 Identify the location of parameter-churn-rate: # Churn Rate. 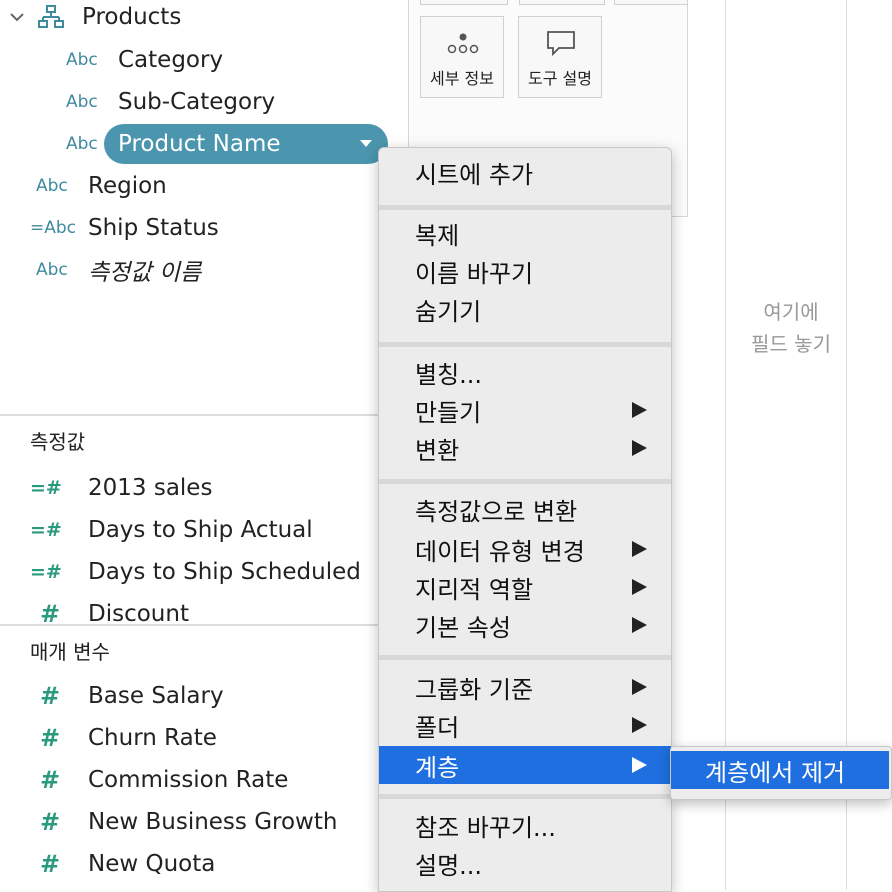
(128, 738).